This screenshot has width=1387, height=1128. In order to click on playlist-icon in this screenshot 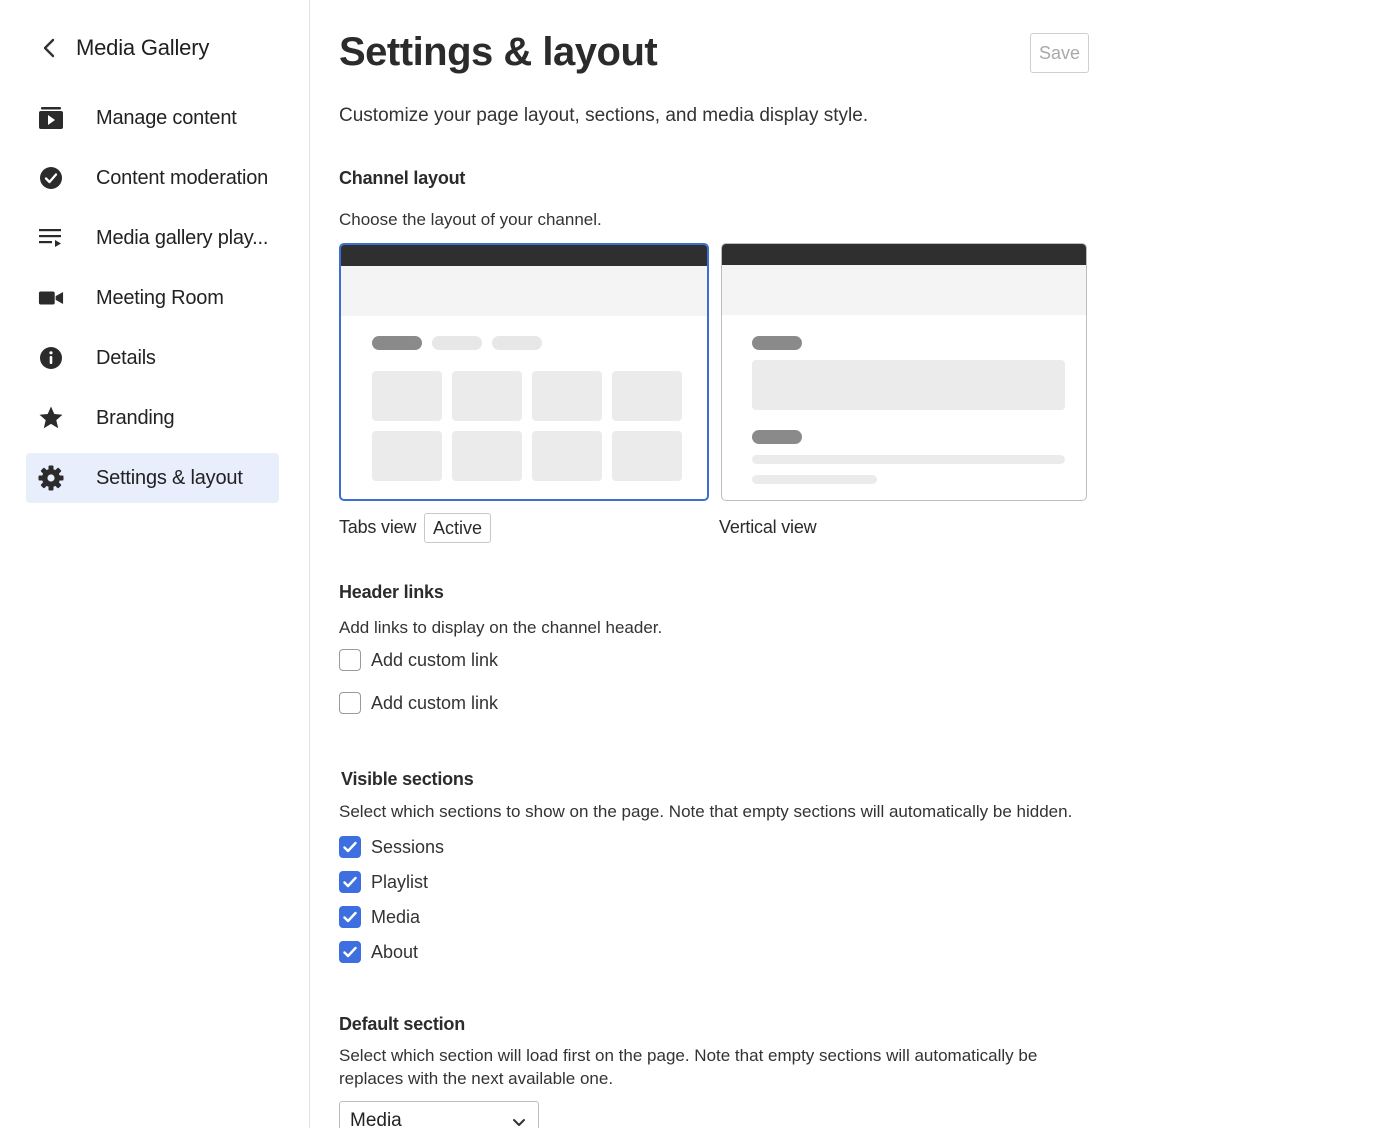, I will do `click(51, 238)`.